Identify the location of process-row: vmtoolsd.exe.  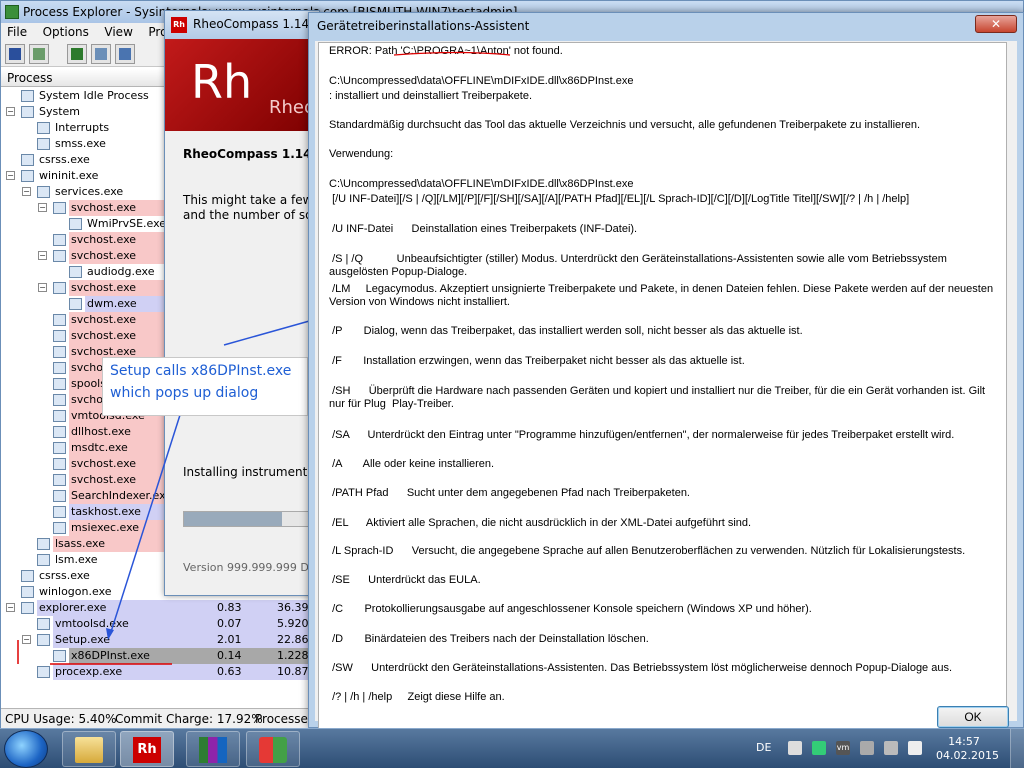
(101, 624).